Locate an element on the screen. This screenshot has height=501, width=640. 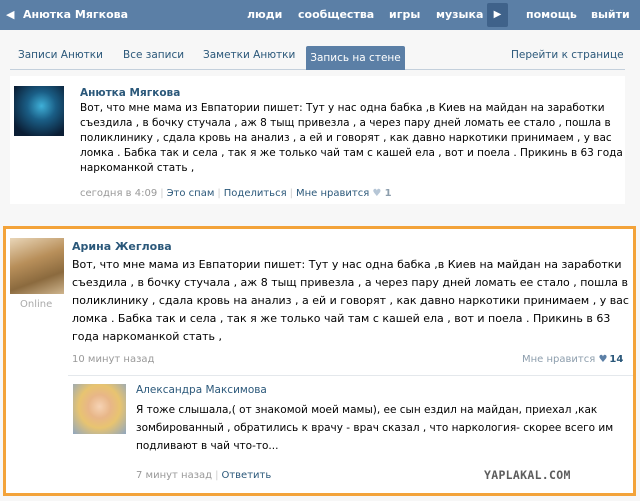
reply-meta: 7 минут назад | Ответить is located at coordinates (203, 475).